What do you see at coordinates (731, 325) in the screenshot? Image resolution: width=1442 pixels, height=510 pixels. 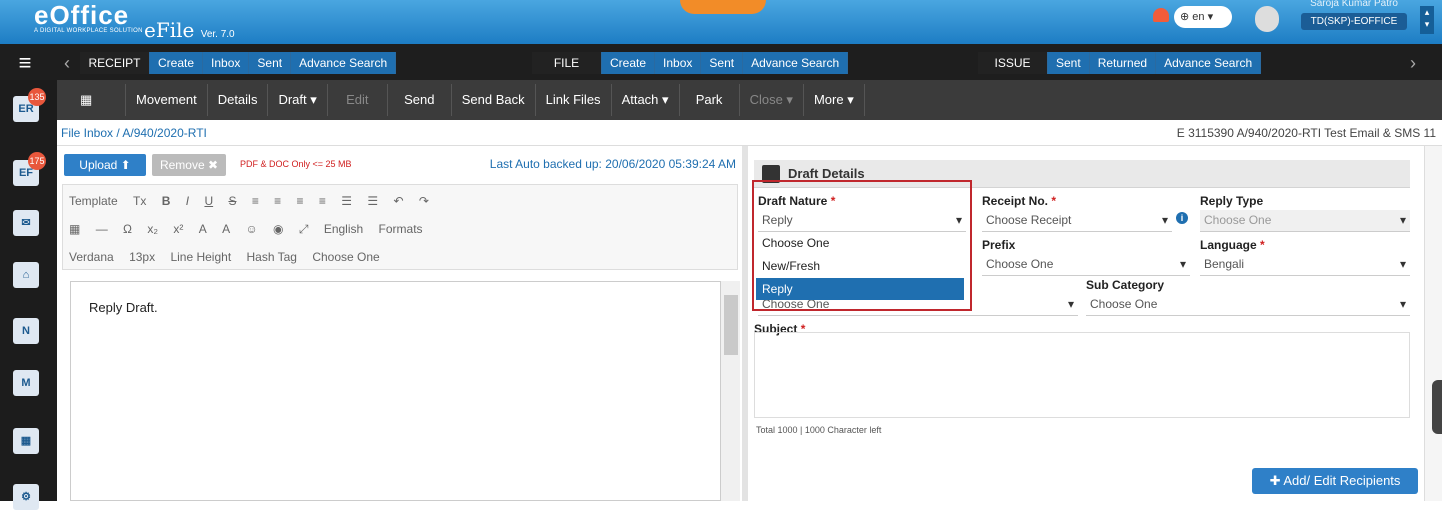 I see `editor-scrollbar-thumb` at bounding box center [731, 325].